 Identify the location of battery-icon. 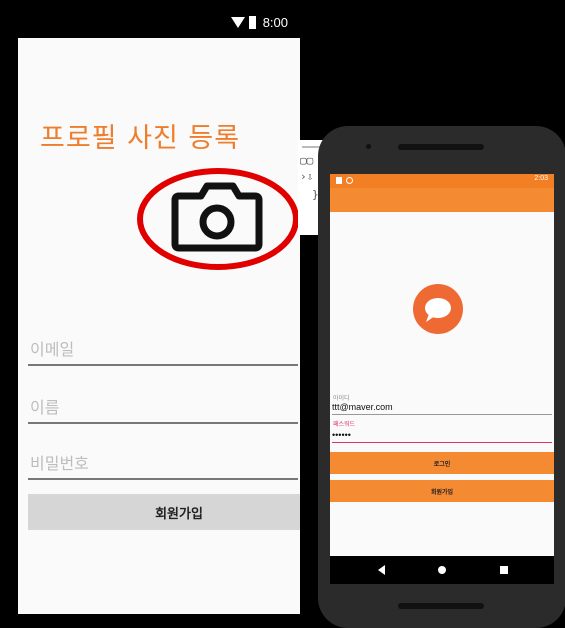
(252, 22).